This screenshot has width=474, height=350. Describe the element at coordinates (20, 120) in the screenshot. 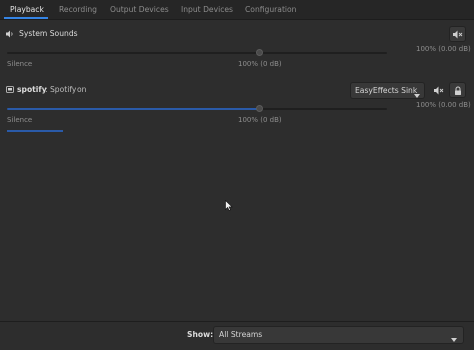

I see `spotify-scale-silence: Silence` at that location.